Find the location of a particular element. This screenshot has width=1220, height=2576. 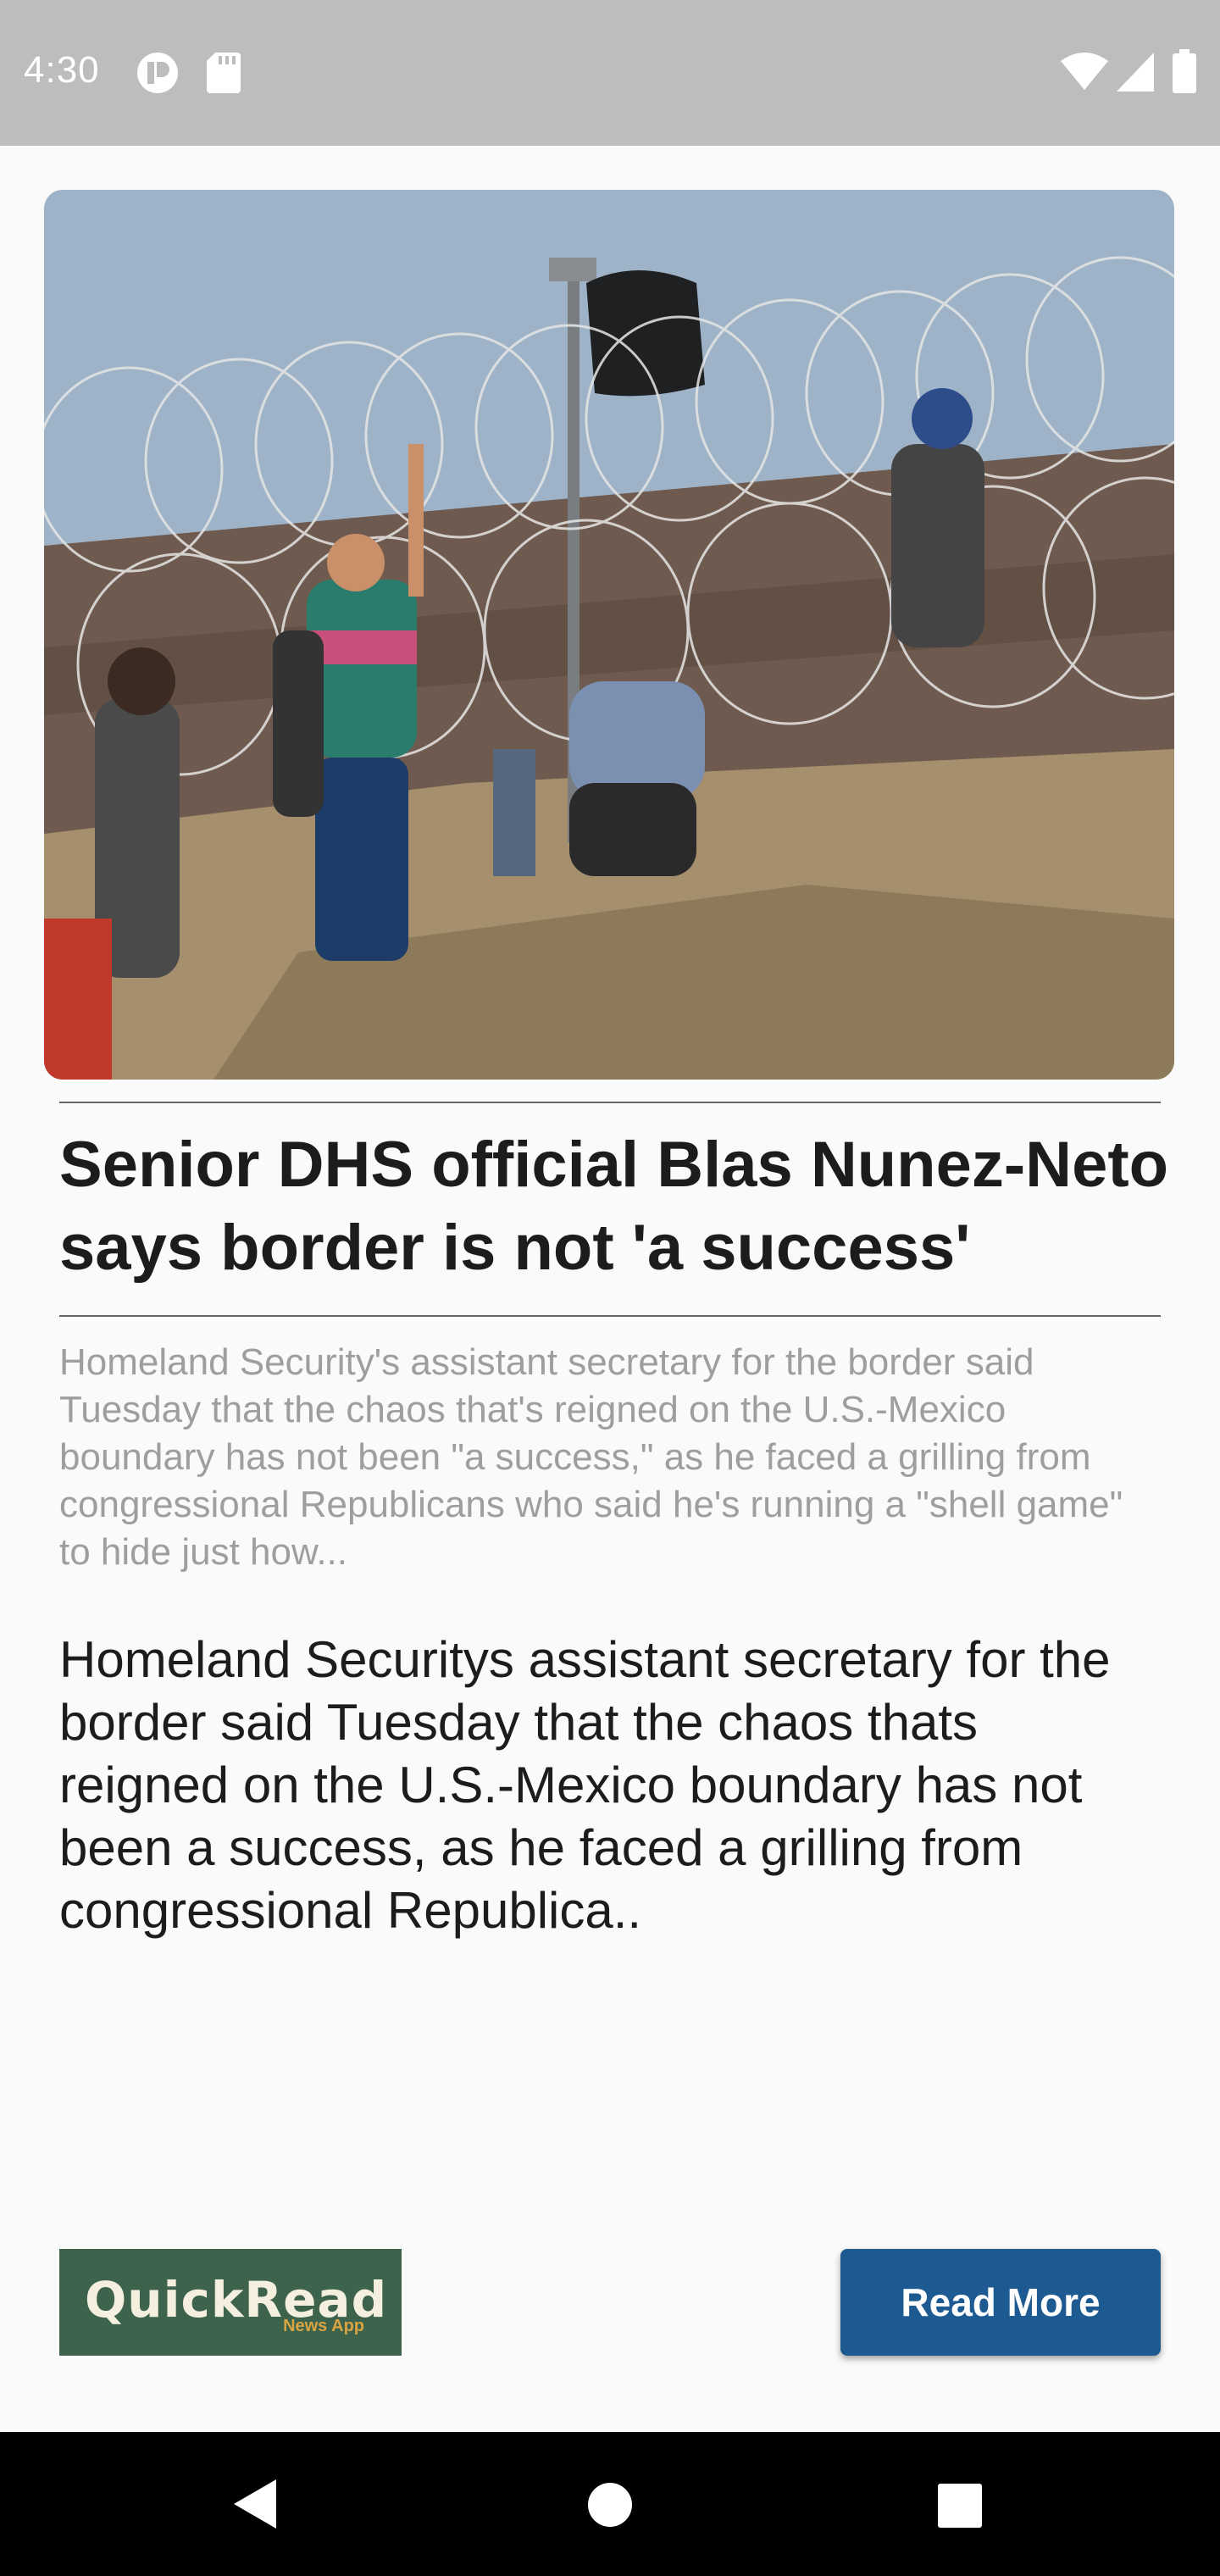

divider-top is located at coordinates (610, 1102).